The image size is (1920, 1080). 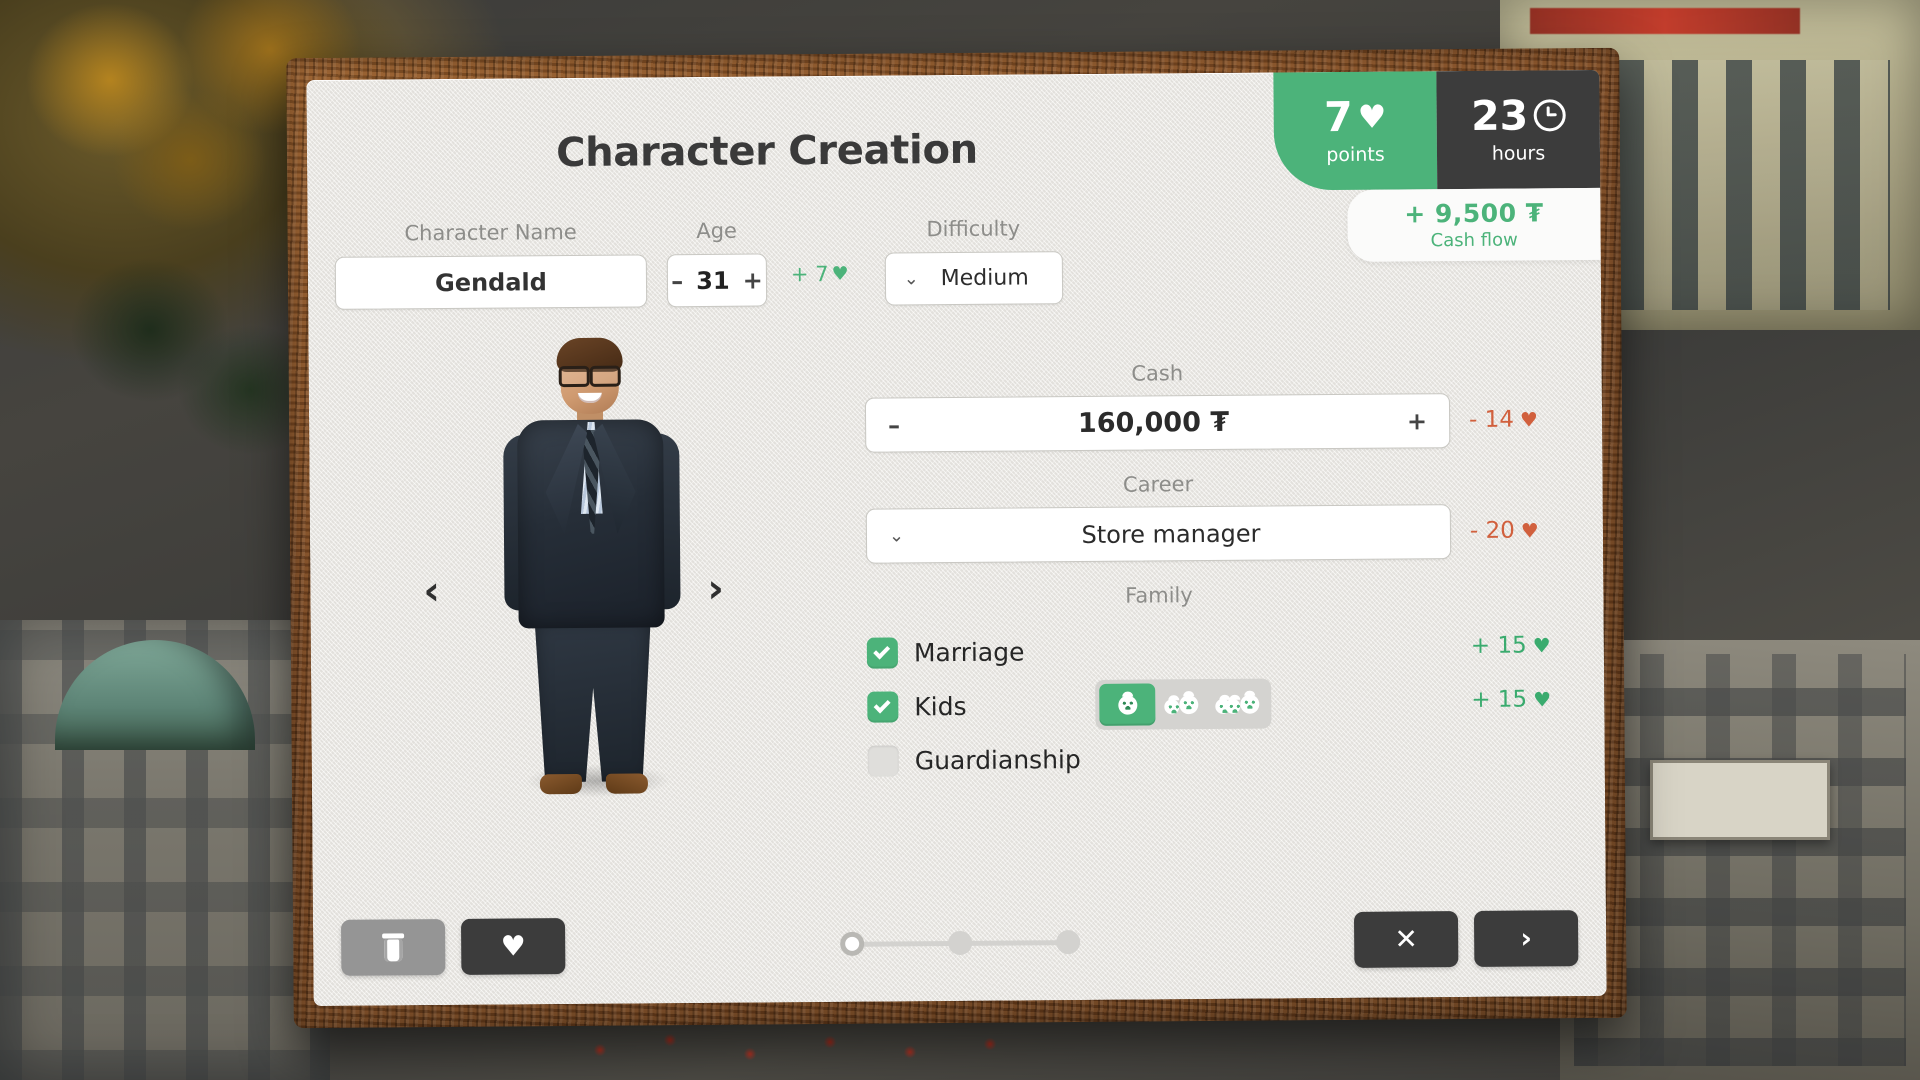 What do you see at coordinates (1338, 116) in the screenshot?
I see `points-value: 7` at bounding box center [1338, 116].